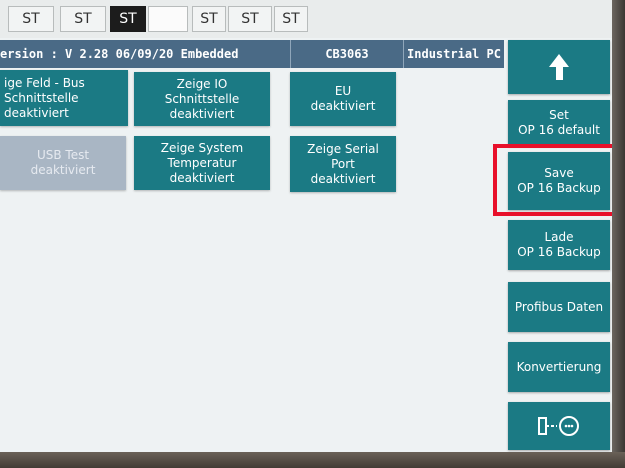 The height and width of the screenshot is (468, 625). What do you see at coordinates (202, 147) in the screenshot?
I see `tile-line: Zeige System` at bounding box center [202, 147].